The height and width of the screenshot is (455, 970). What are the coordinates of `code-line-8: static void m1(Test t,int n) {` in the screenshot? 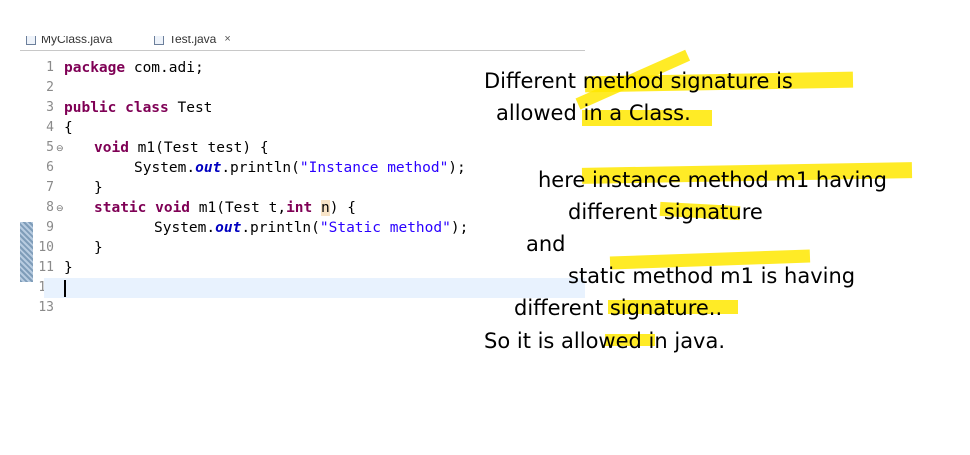 It's located at (225, 208).